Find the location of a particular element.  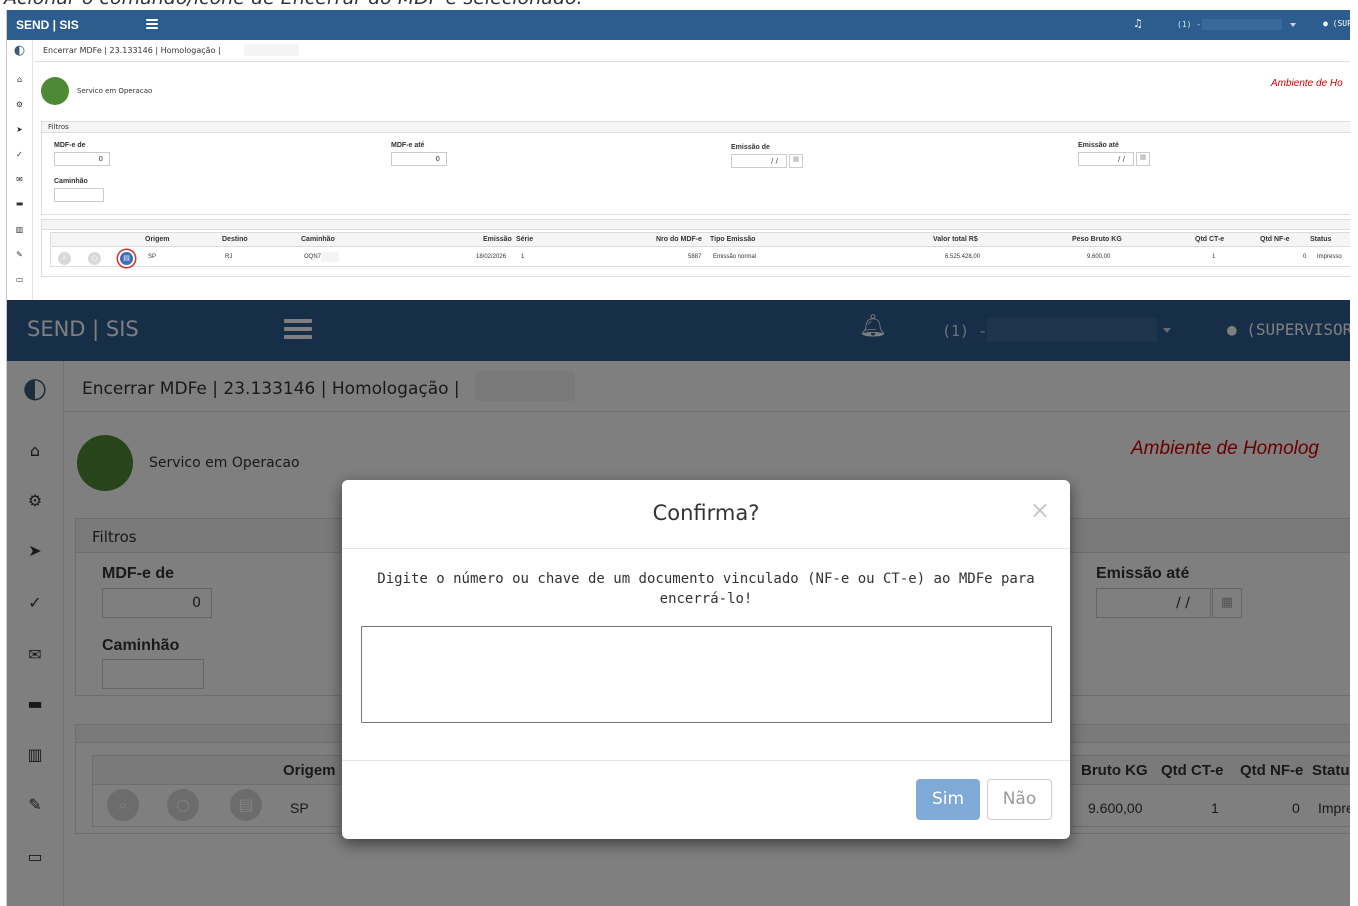

emissao-ate-calendar-icon: ▦ is located at coordinates (1143, 159).